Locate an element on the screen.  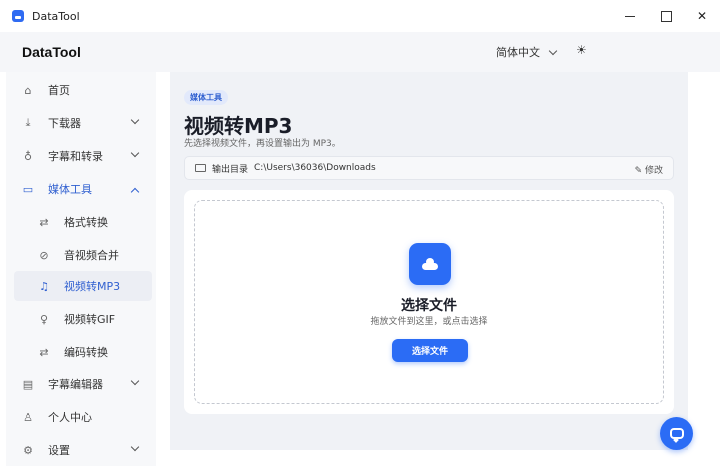
close-icon: ✕ is located at coordinates (702, 16).